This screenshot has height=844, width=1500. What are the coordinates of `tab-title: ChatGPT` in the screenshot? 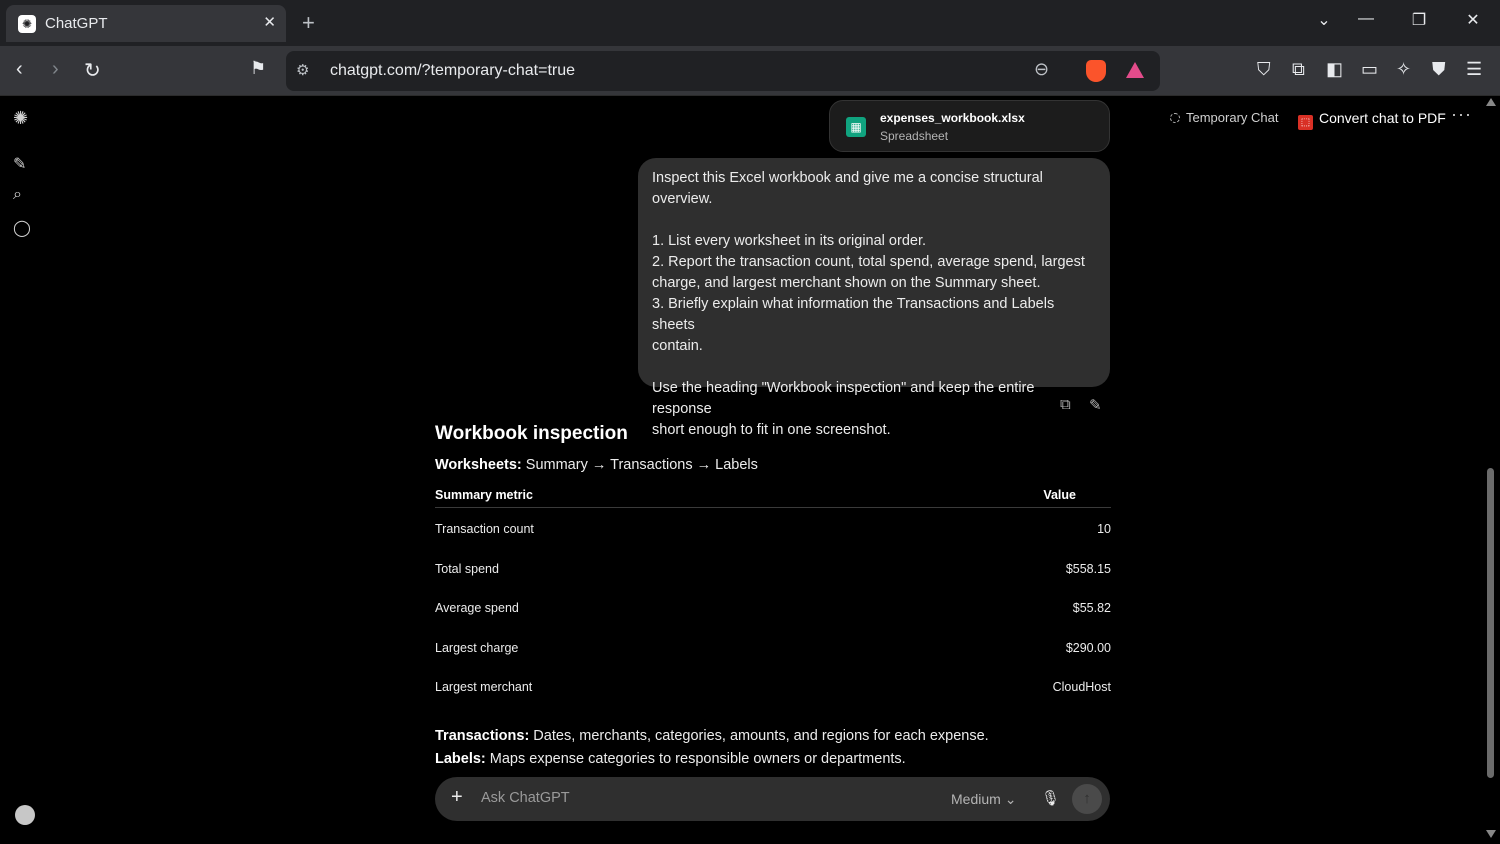 It's located at (76, 23).